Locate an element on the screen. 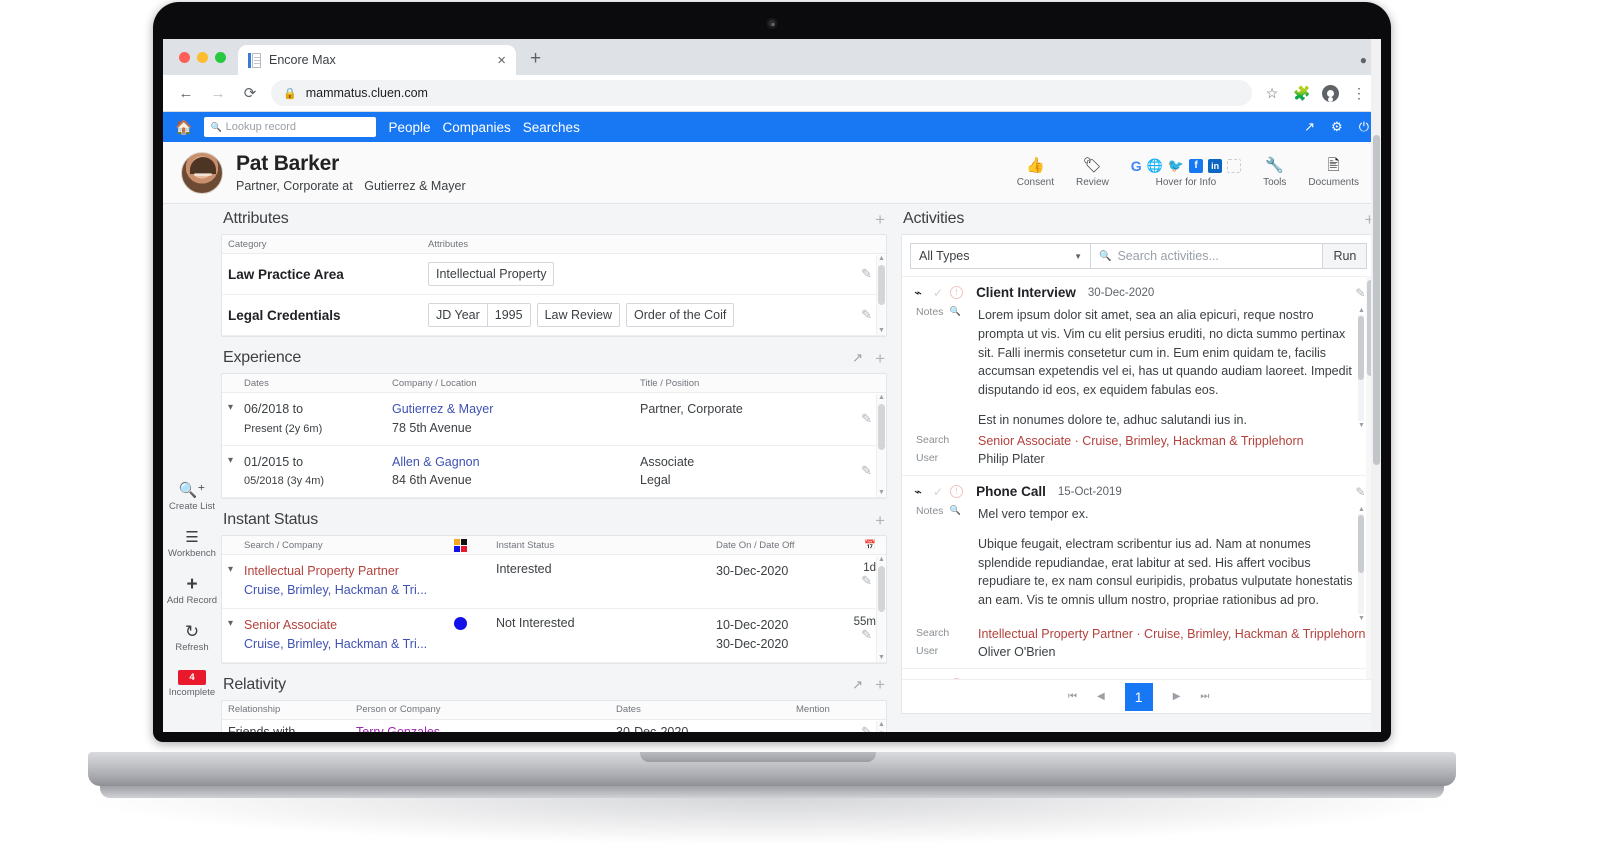  power-icon: ⏻ is located at coordinates (1364, 127).